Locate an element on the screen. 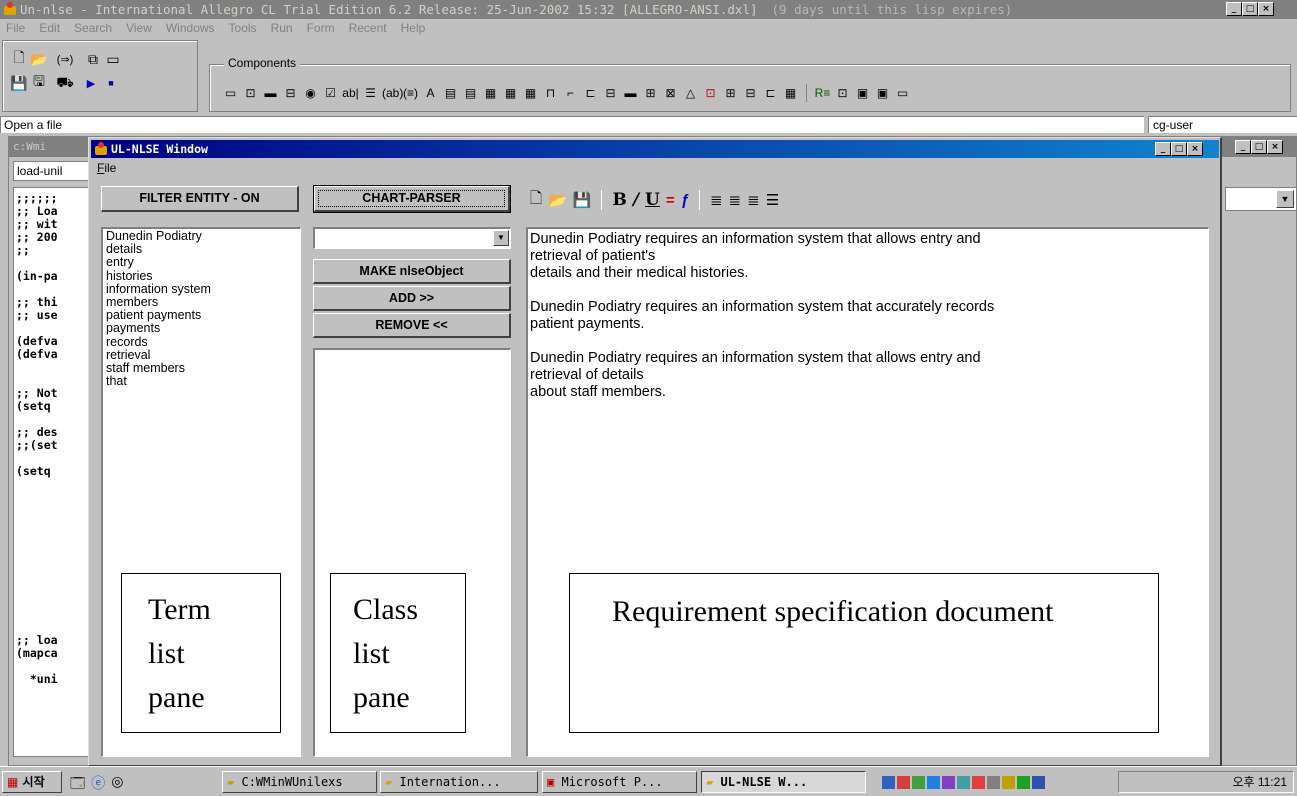 The height and width of the screenshot is (796, 1297). list-label-icon: (≡) is located at coordinates (410, 93).